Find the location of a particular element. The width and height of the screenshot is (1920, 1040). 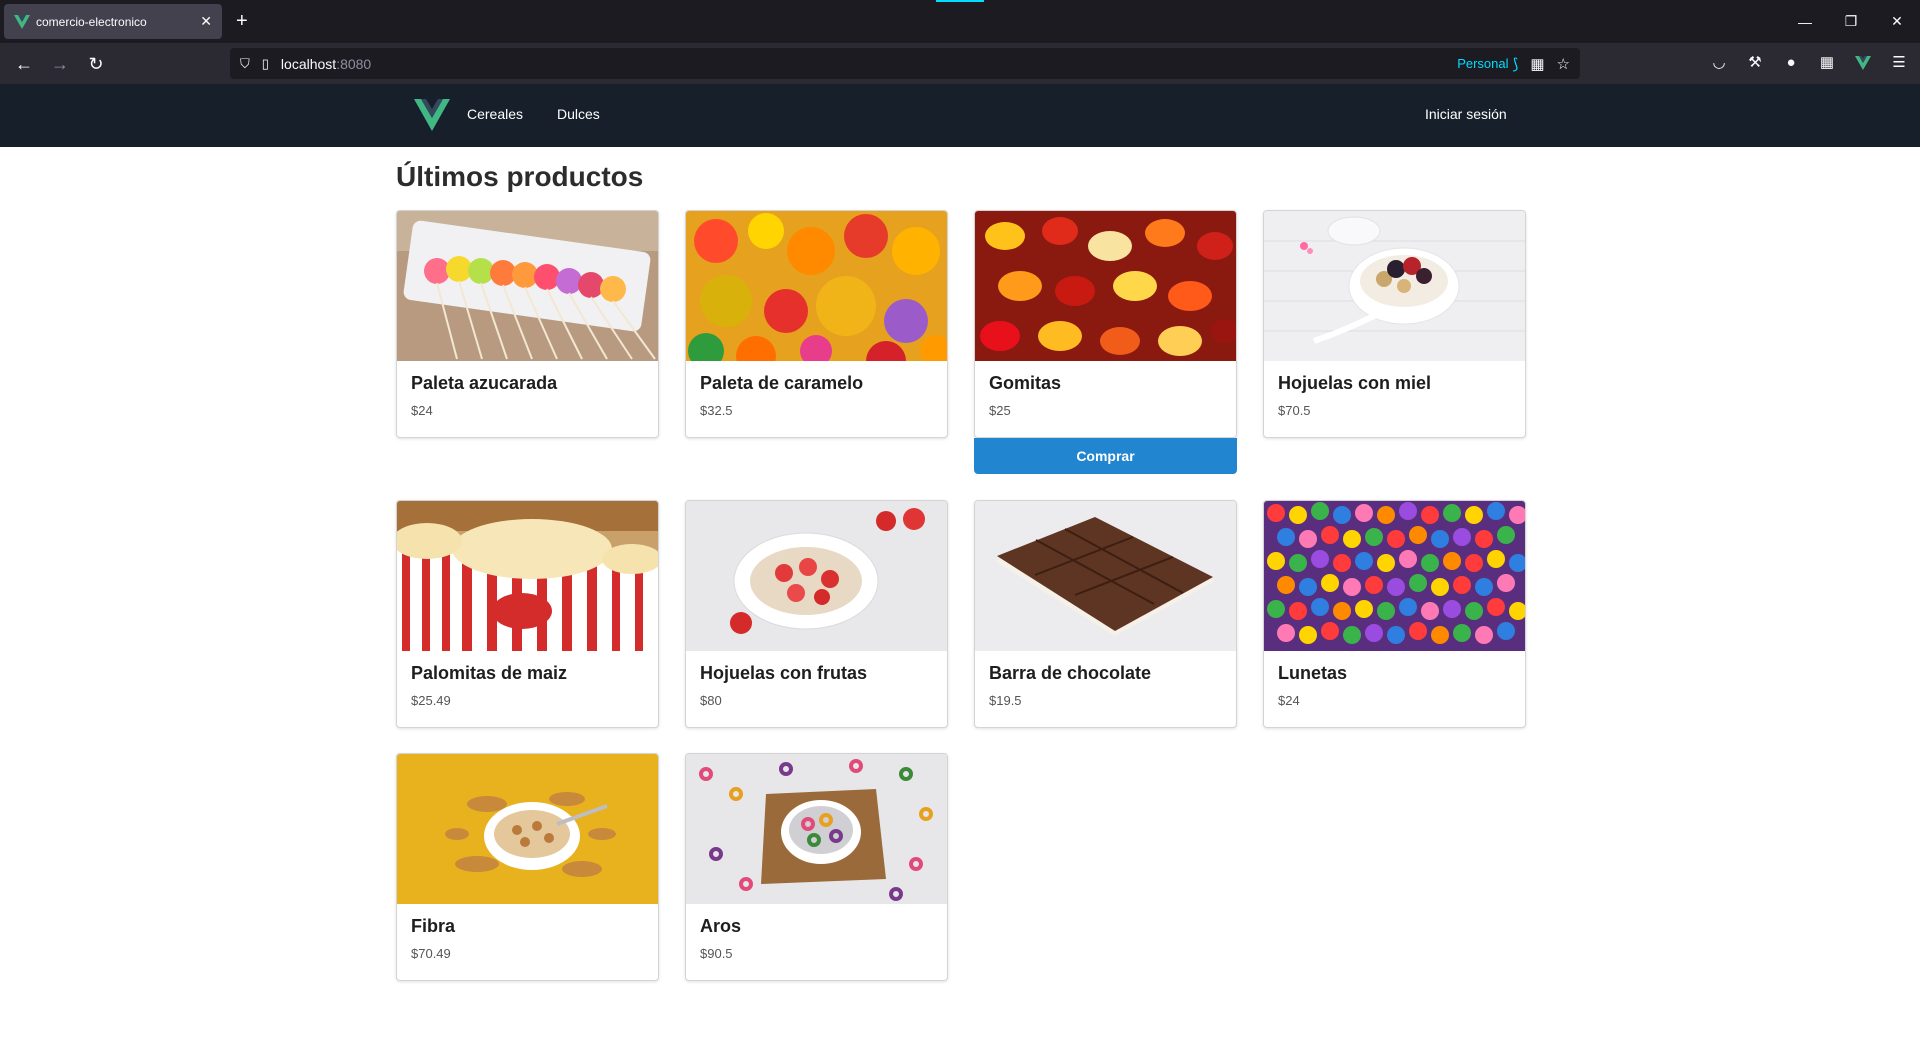

wrench-icon: ⚒ is located at coordinates (1755, 63).